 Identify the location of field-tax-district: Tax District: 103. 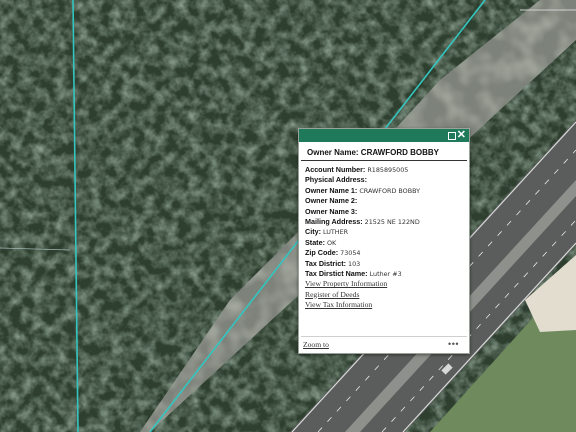
(333, 263).